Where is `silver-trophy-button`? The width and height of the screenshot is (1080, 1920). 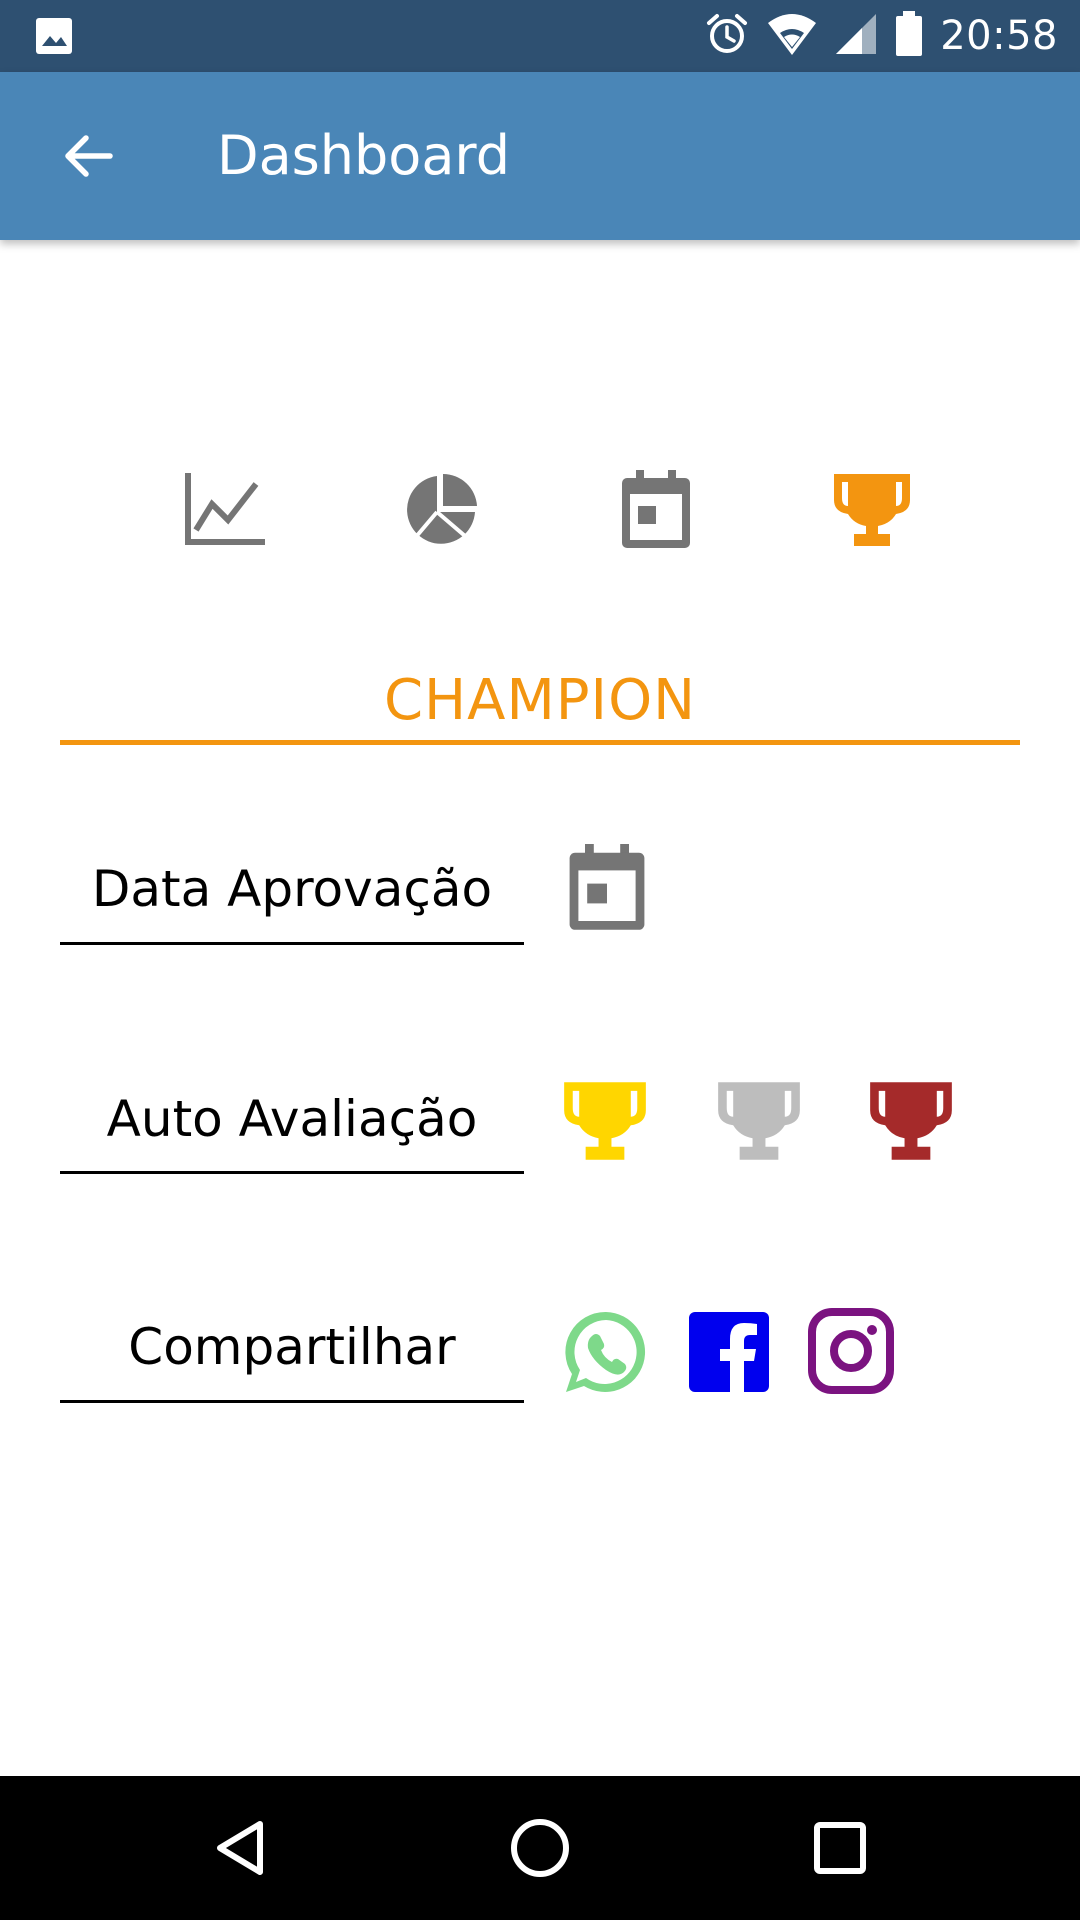 silver-trophy-button is located at coordinates (759, 1121).